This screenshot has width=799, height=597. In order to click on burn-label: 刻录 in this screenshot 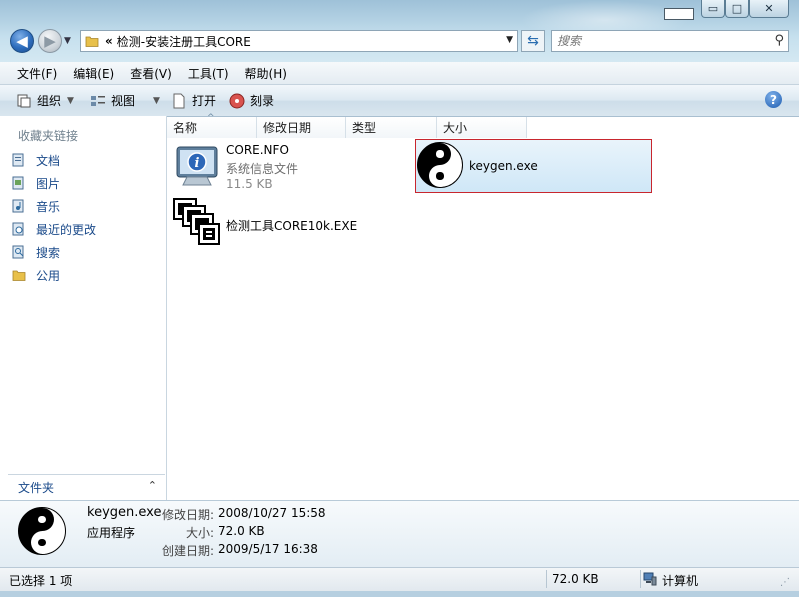, I will do `click(262, 101)`.